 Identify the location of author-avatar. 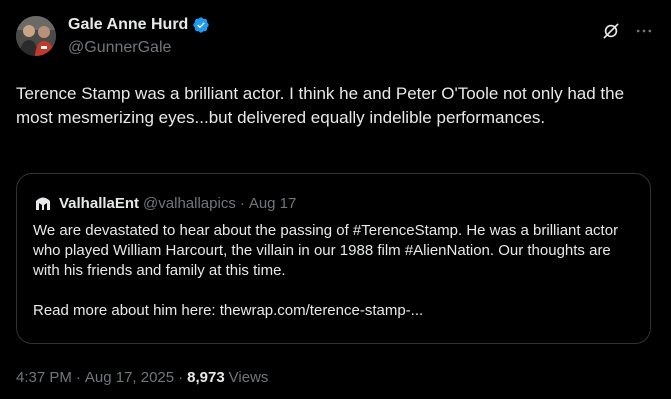
(36, 36).